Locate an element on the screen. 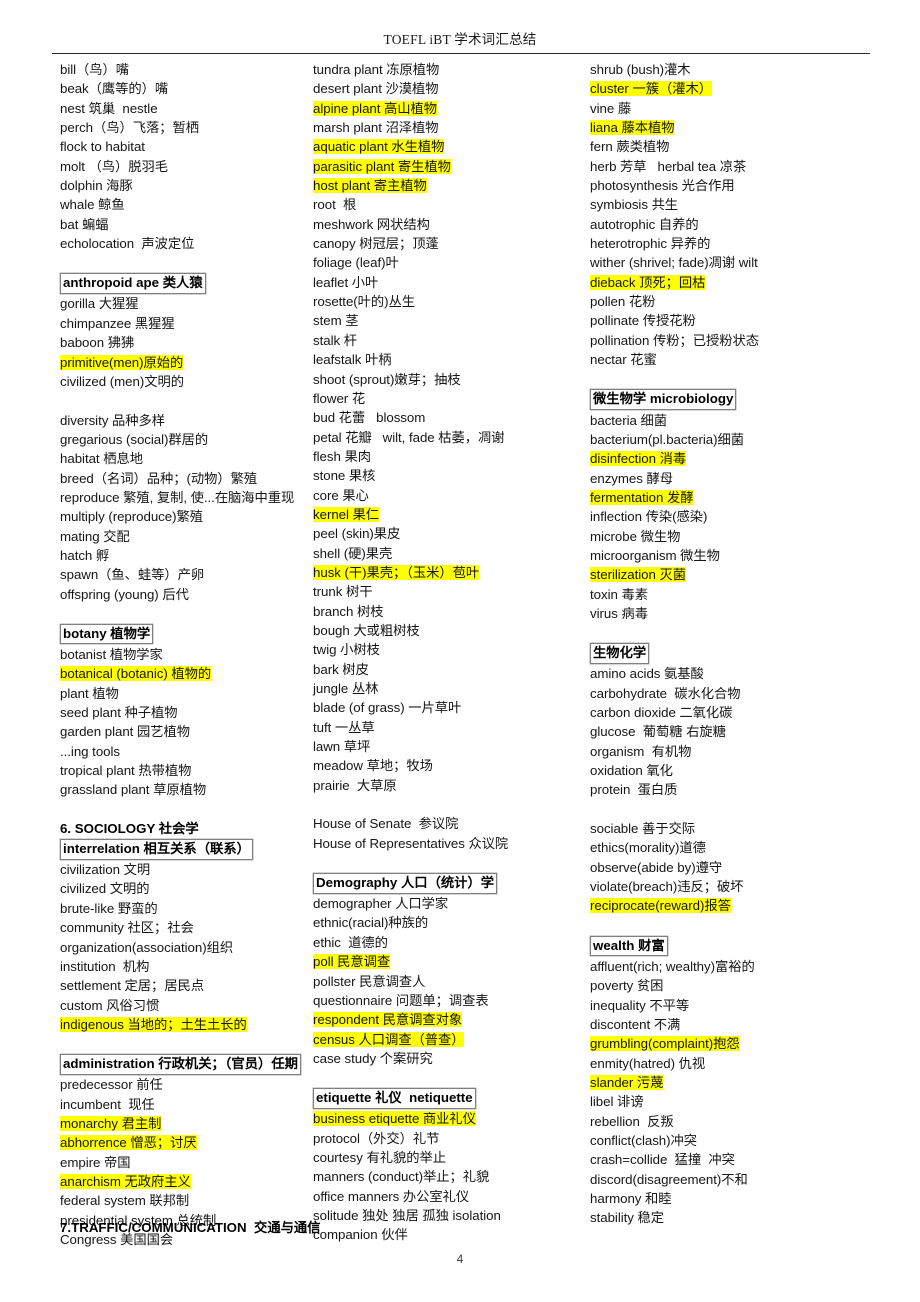 The width and height of the screenshot is (920, 1302). entry-text: demographer 人口学家 is located at coordinates (381, 904).